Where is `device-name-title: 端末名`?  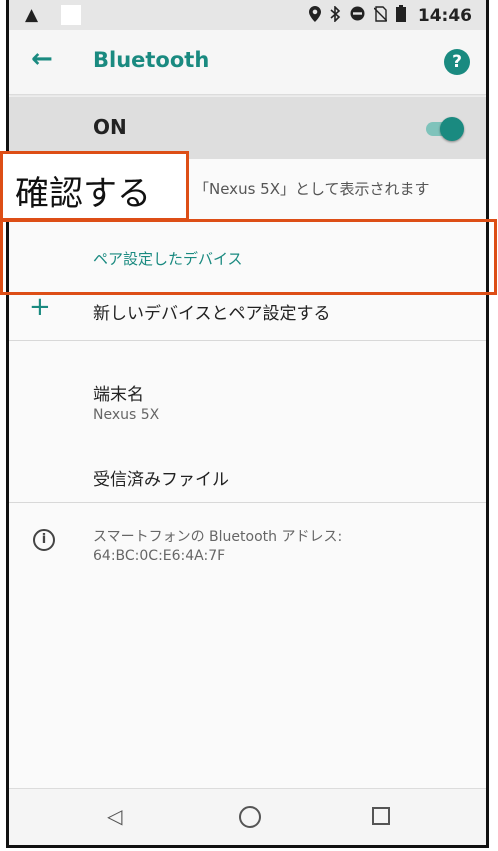
device-name-title: 端末名 is located at coordinates (118, 395).